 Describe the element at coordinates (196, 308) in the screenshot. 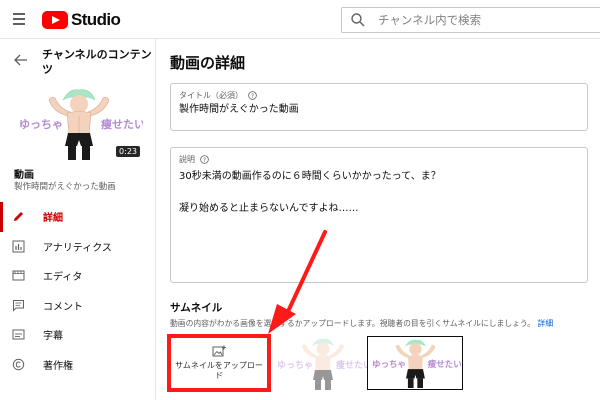

I see `thumbnail-heading: サムネイル` at that location.